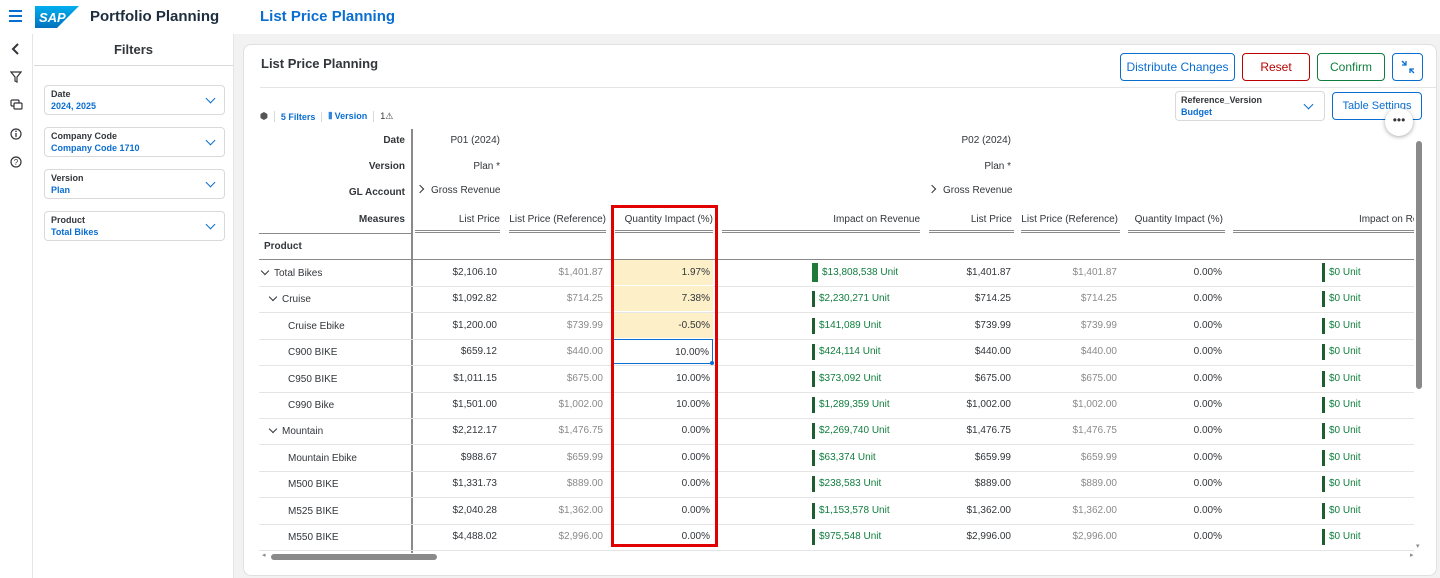 Image resolution: width=1440 pixels, height=578 pixels. What do you see at coordinates (970, 378) in the screenshot?
I see `list-price-cell: $675.00` at bounding box center [970, 378].